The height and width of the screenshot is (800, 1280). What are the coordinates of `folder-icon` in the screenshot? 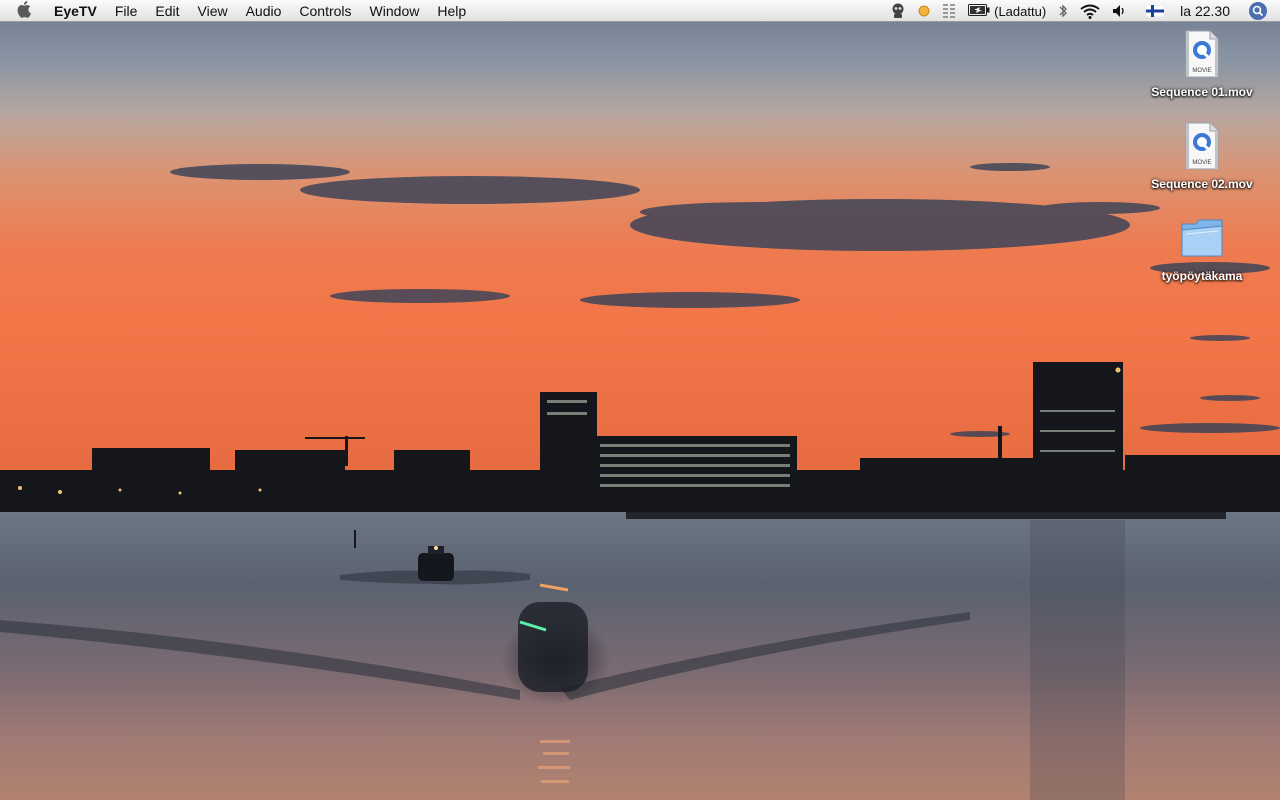 It's located at (1202, 240).